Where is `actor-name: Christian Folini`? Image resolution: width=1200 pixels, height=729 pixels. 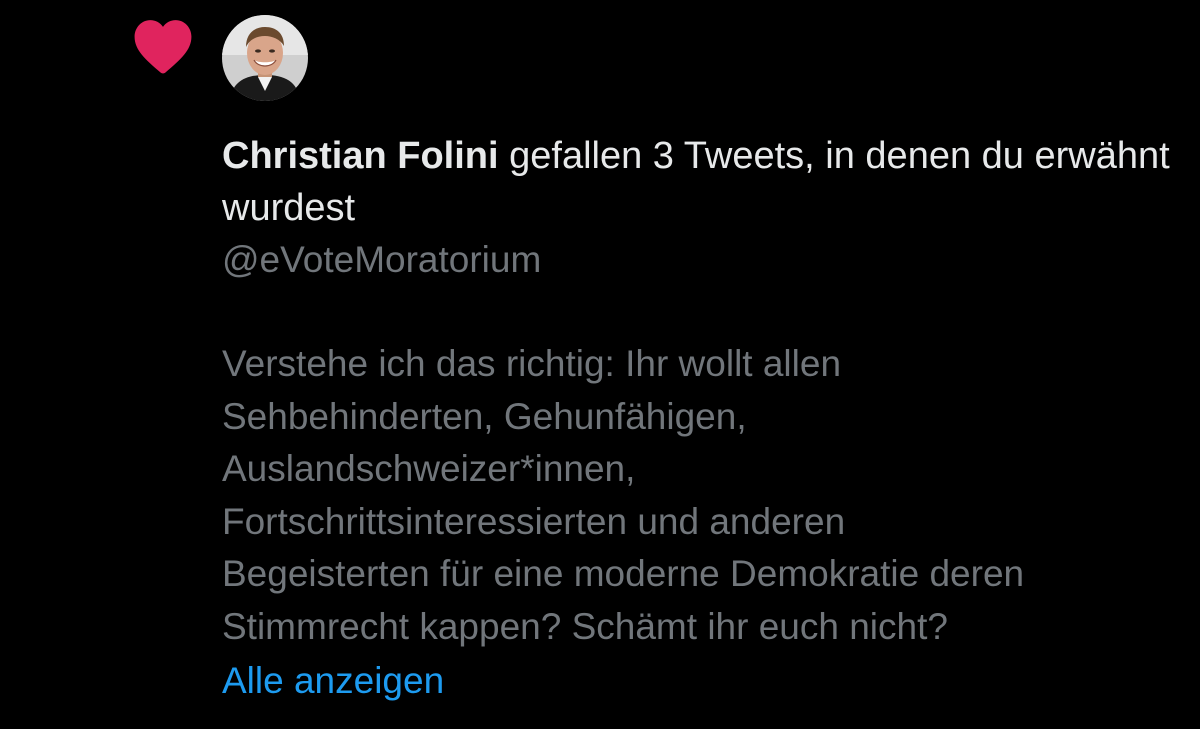 actor-name: Christian Folini is located at coordinates (360, 156).